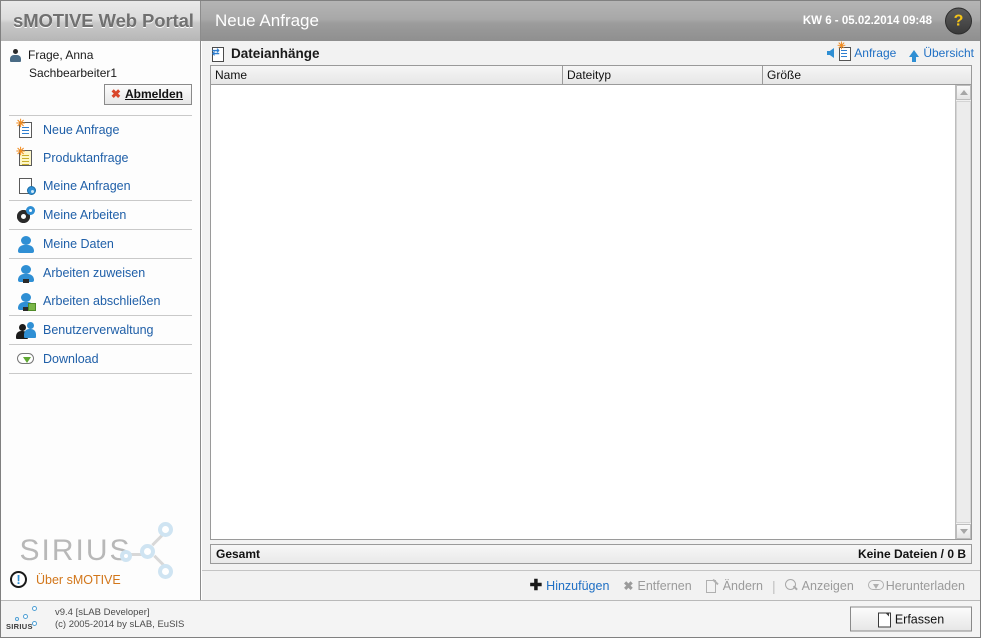  I want to click on chevron-down-icon, so click(963, 531).